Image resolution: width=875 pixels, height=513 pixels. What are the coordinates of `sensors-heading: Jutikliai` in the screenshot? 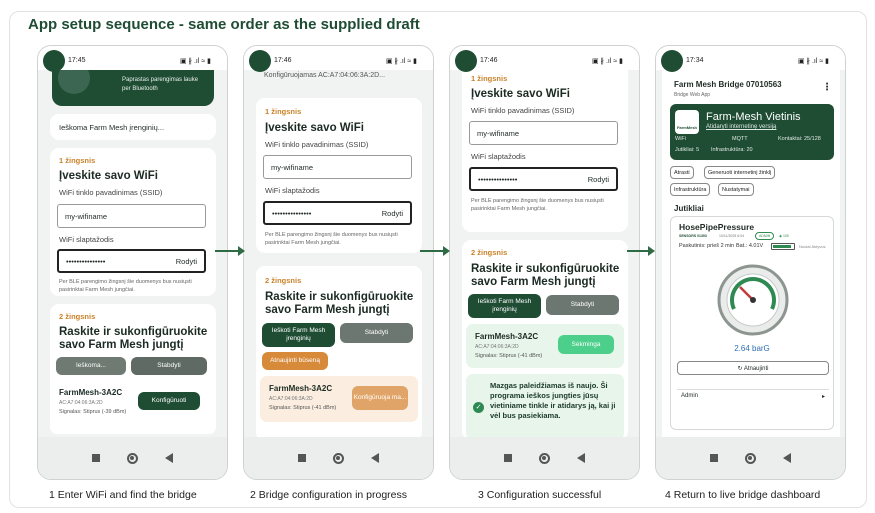 It's located at (689, 208).